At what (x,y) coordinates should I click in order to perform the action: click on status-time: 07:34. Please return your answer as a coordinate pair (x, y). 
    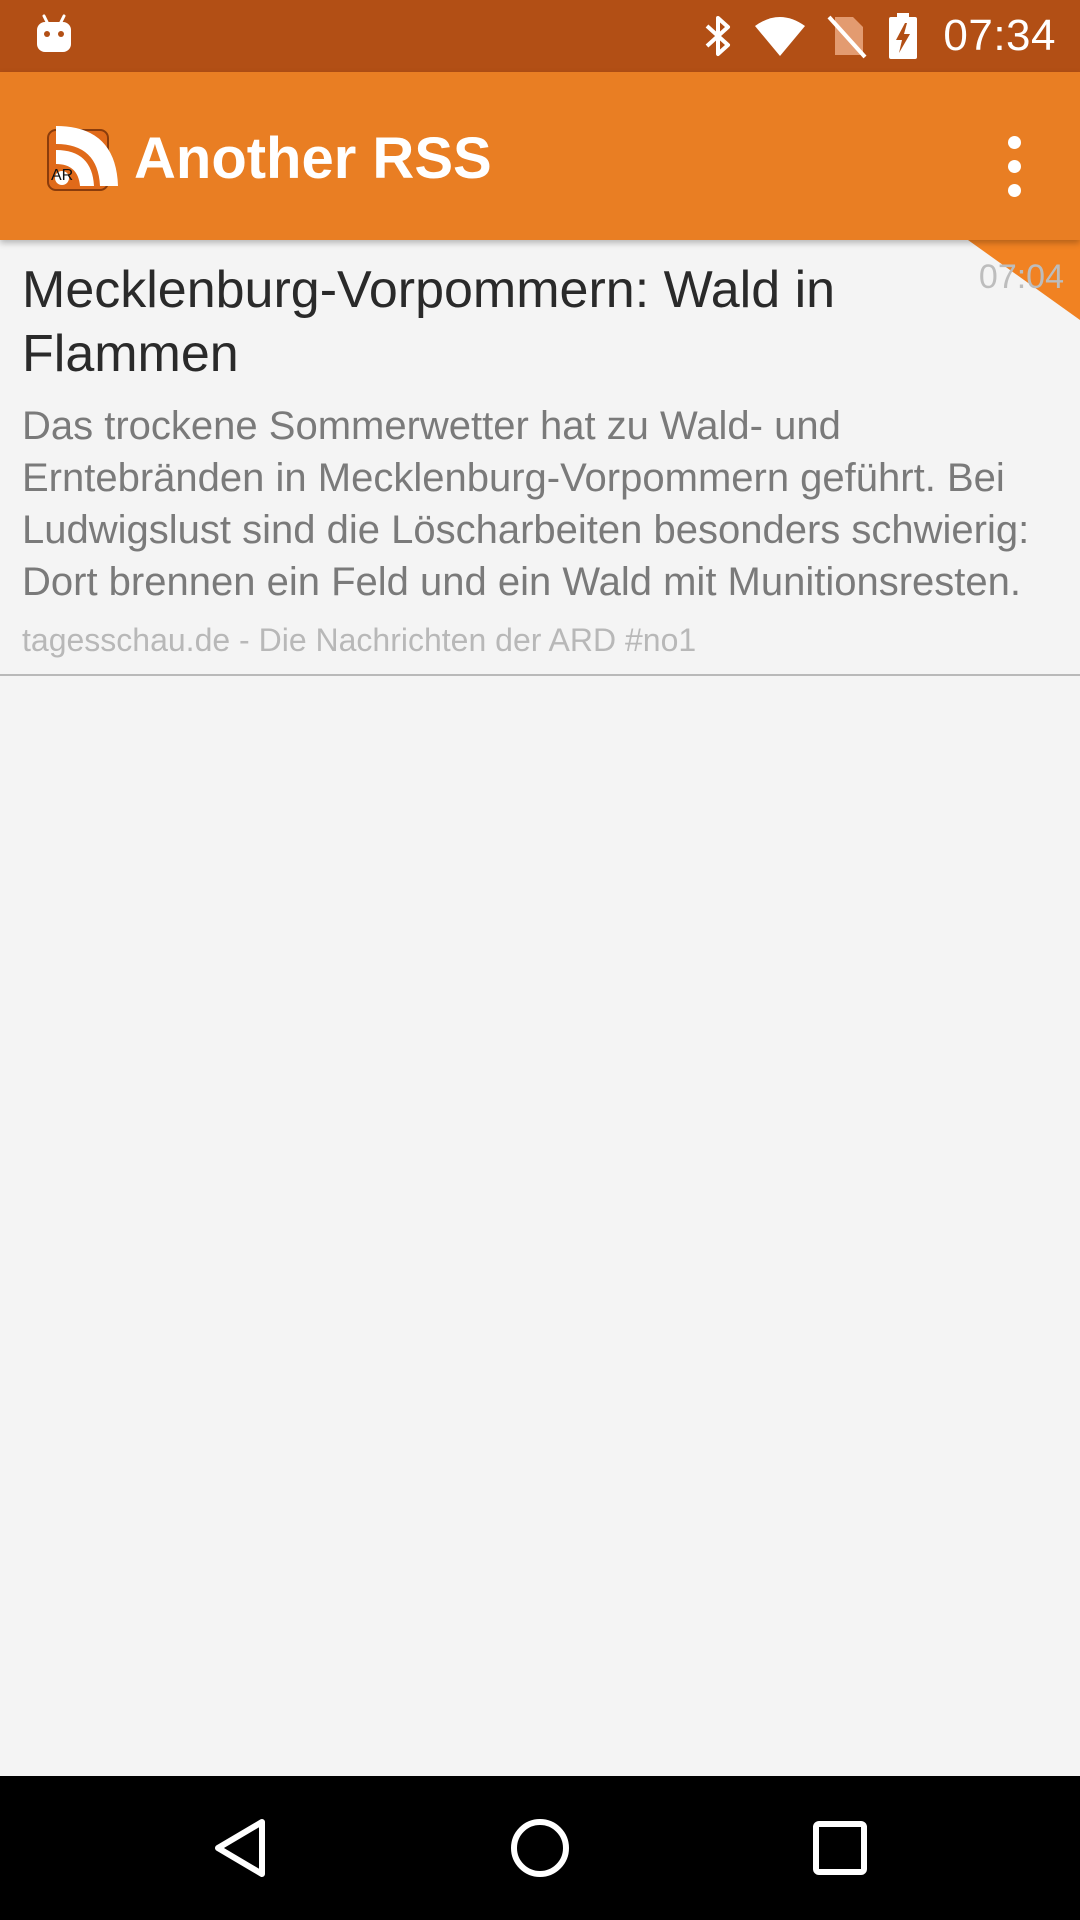
    Looking at the image, I should click on (999, 35).